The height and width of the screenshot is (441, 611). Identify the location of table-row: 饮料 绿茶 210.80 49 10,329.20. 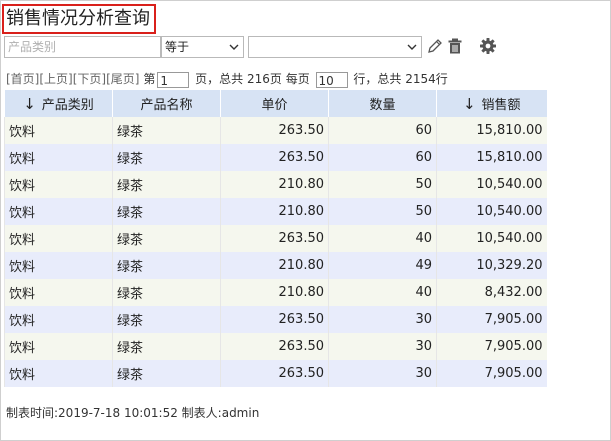
(275, 265).